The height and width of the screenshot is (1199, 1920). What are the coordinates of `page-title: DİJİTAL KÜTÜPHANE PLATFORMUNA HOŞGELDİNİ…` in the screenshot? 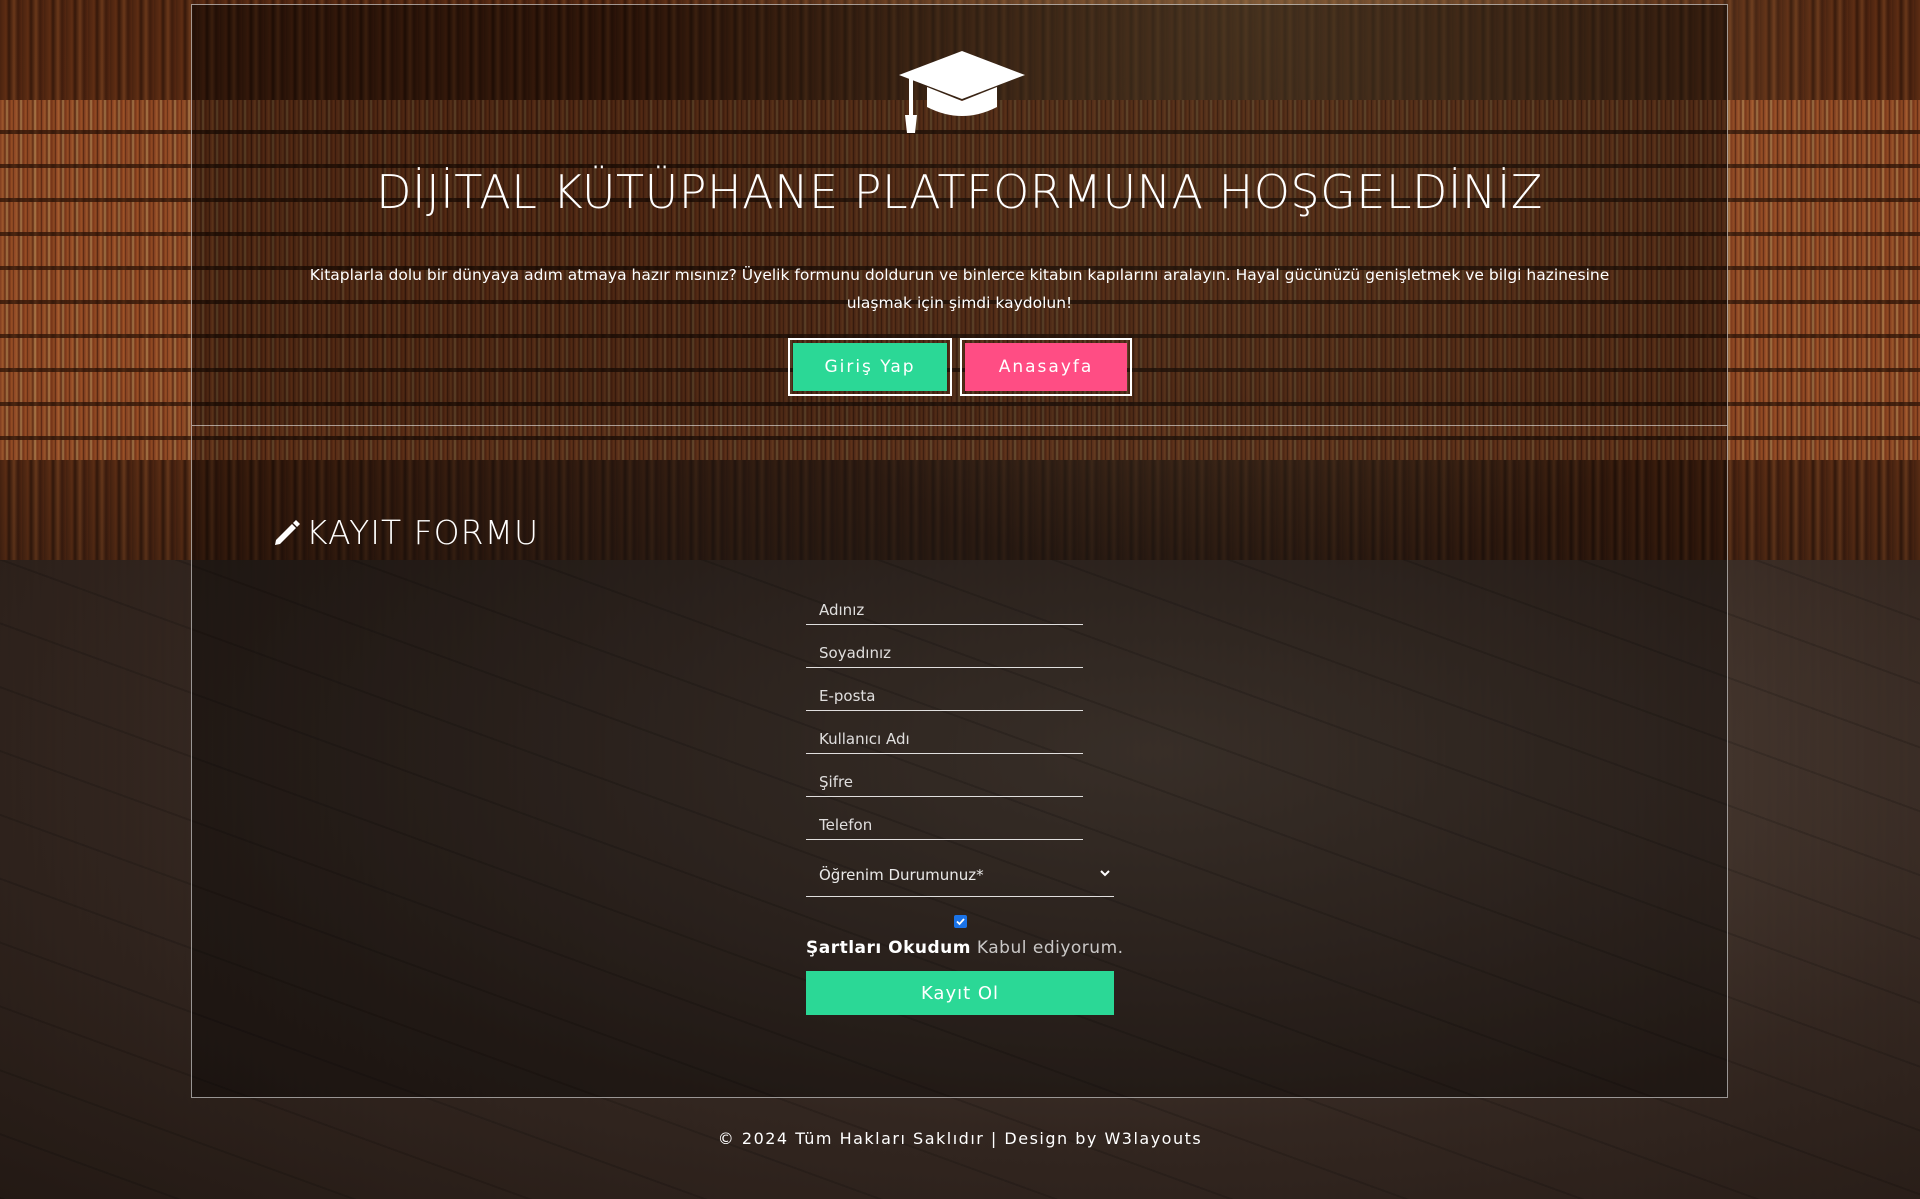 It's located at (959, 192).